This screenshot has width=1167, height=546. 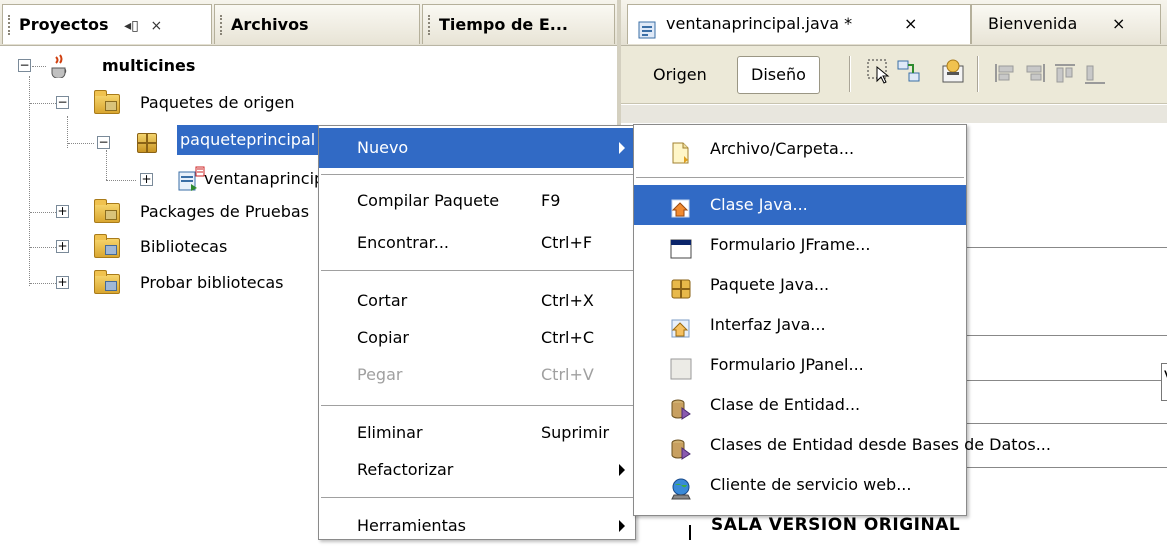 I want to click on package-icon, so click(x=147, y=143).